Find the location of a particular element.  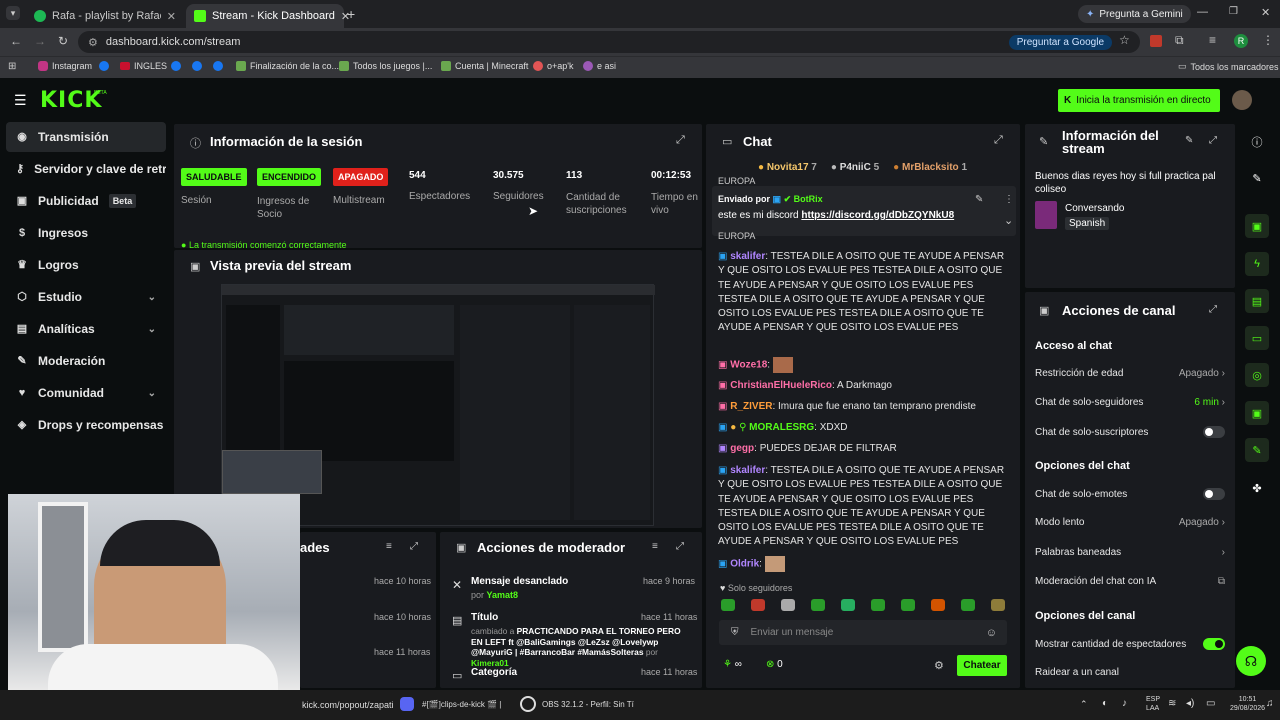

unpin-icon: ✎ is located at coordinates (979, 199).